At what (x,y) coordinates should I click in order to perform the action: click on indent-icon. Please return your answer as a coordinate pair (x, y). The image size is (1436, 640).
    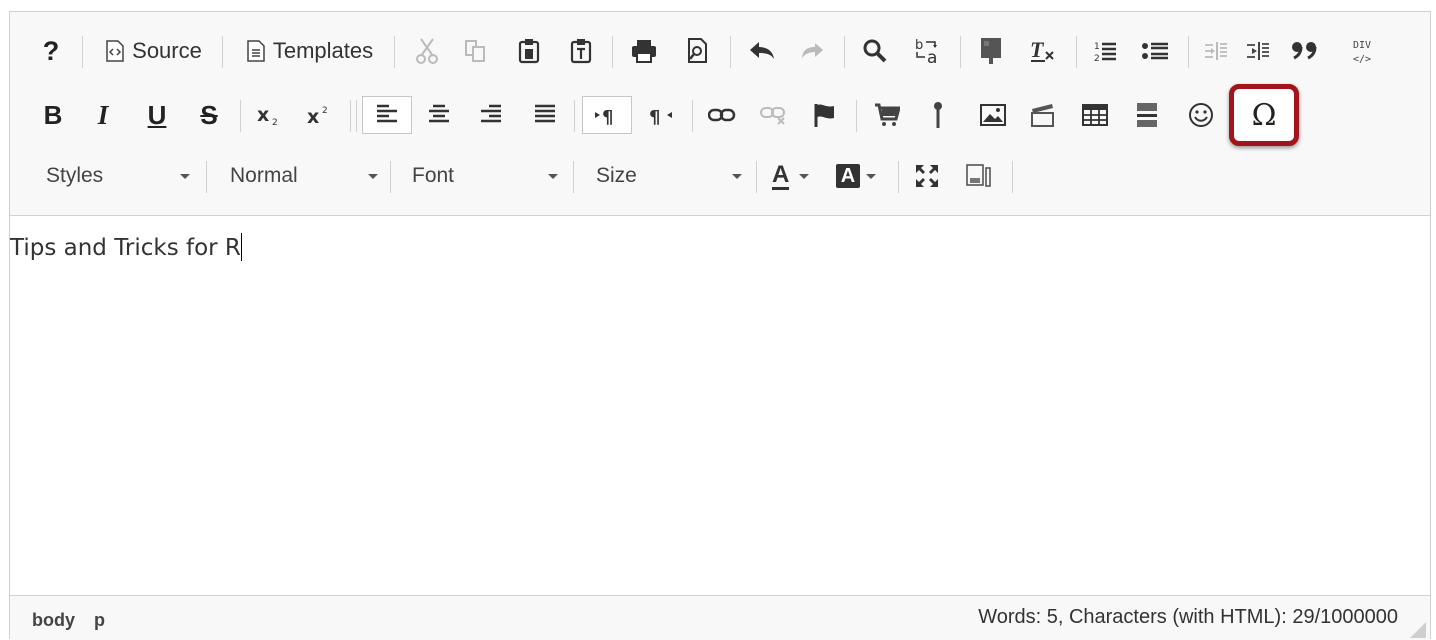
    Looking at the image, I should click on (1258, 51).